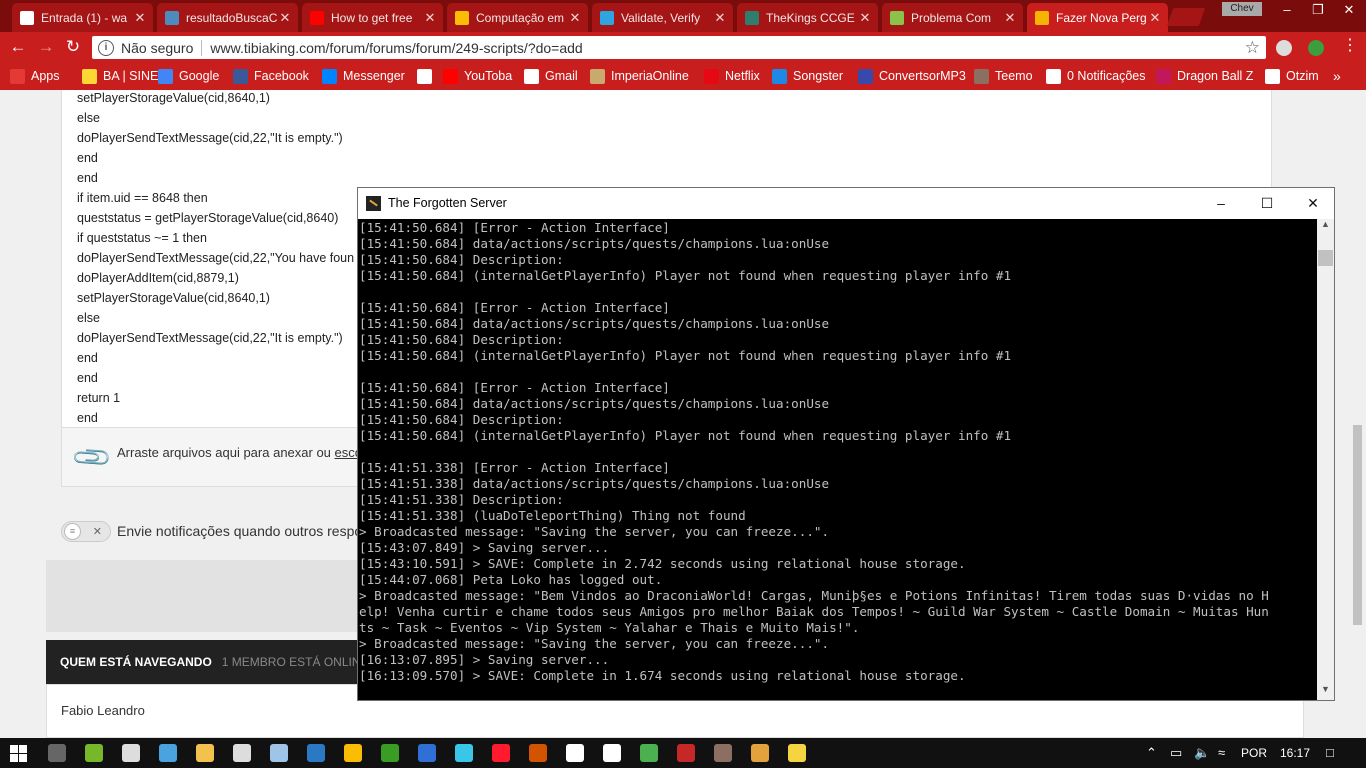  I want to click on bookmark-11: ConvertsorMP3, so click(912, 76).